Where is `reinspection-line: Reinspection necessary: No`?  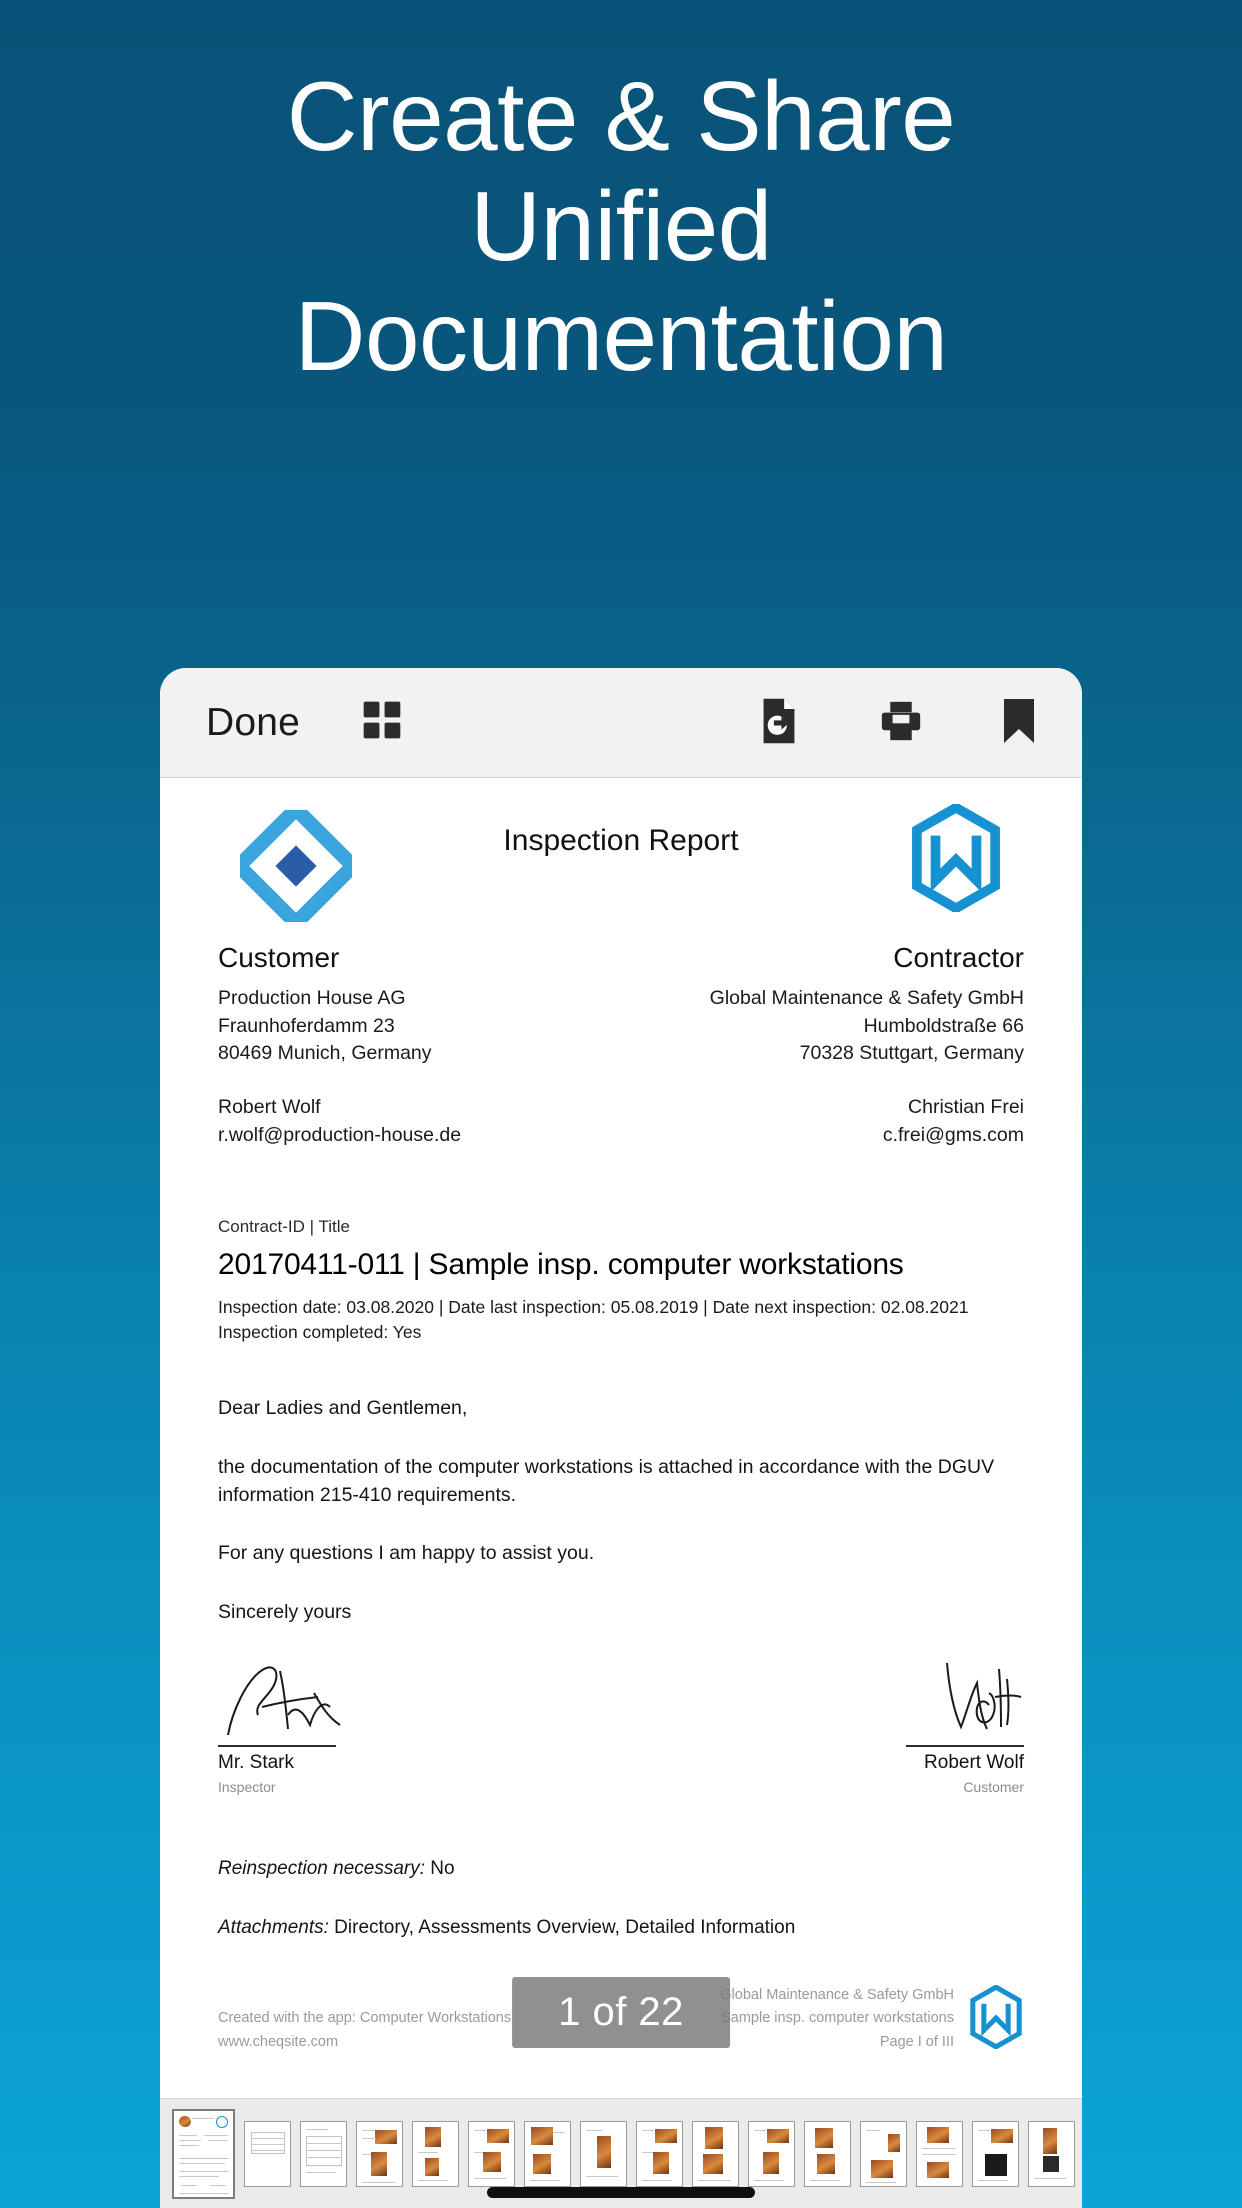
reinspection-line: Reinspection necessary: No is located at coordinates (621, 1869).